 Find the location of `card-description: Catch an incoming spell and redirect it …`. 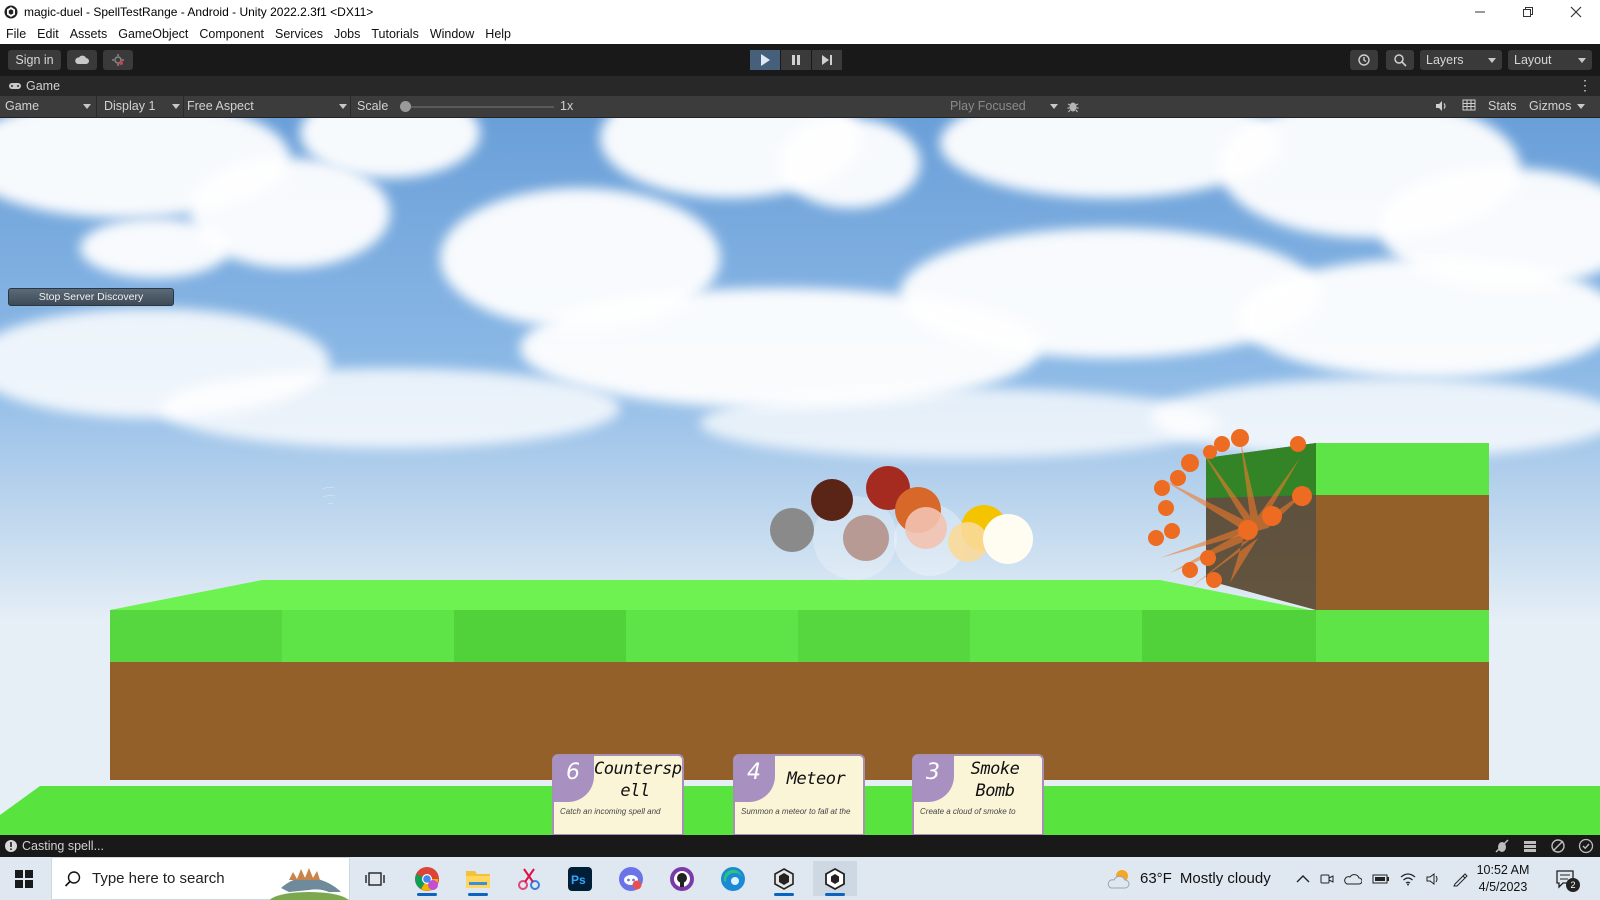

card-description: Catch an incoming spell and redirect it … is located at coordinates (610, 811).